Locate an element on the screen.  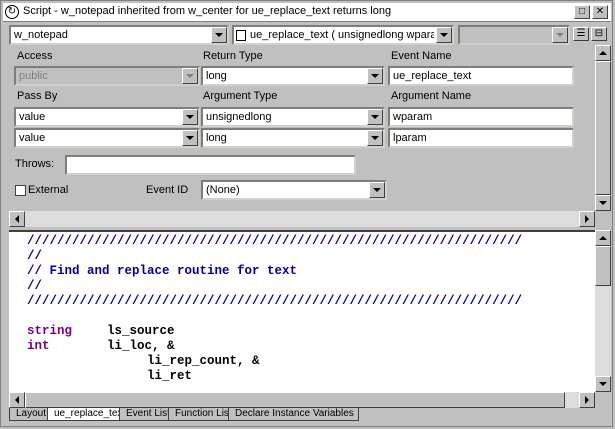
return-type-label: Return Type is located at coordinates (233, 56).